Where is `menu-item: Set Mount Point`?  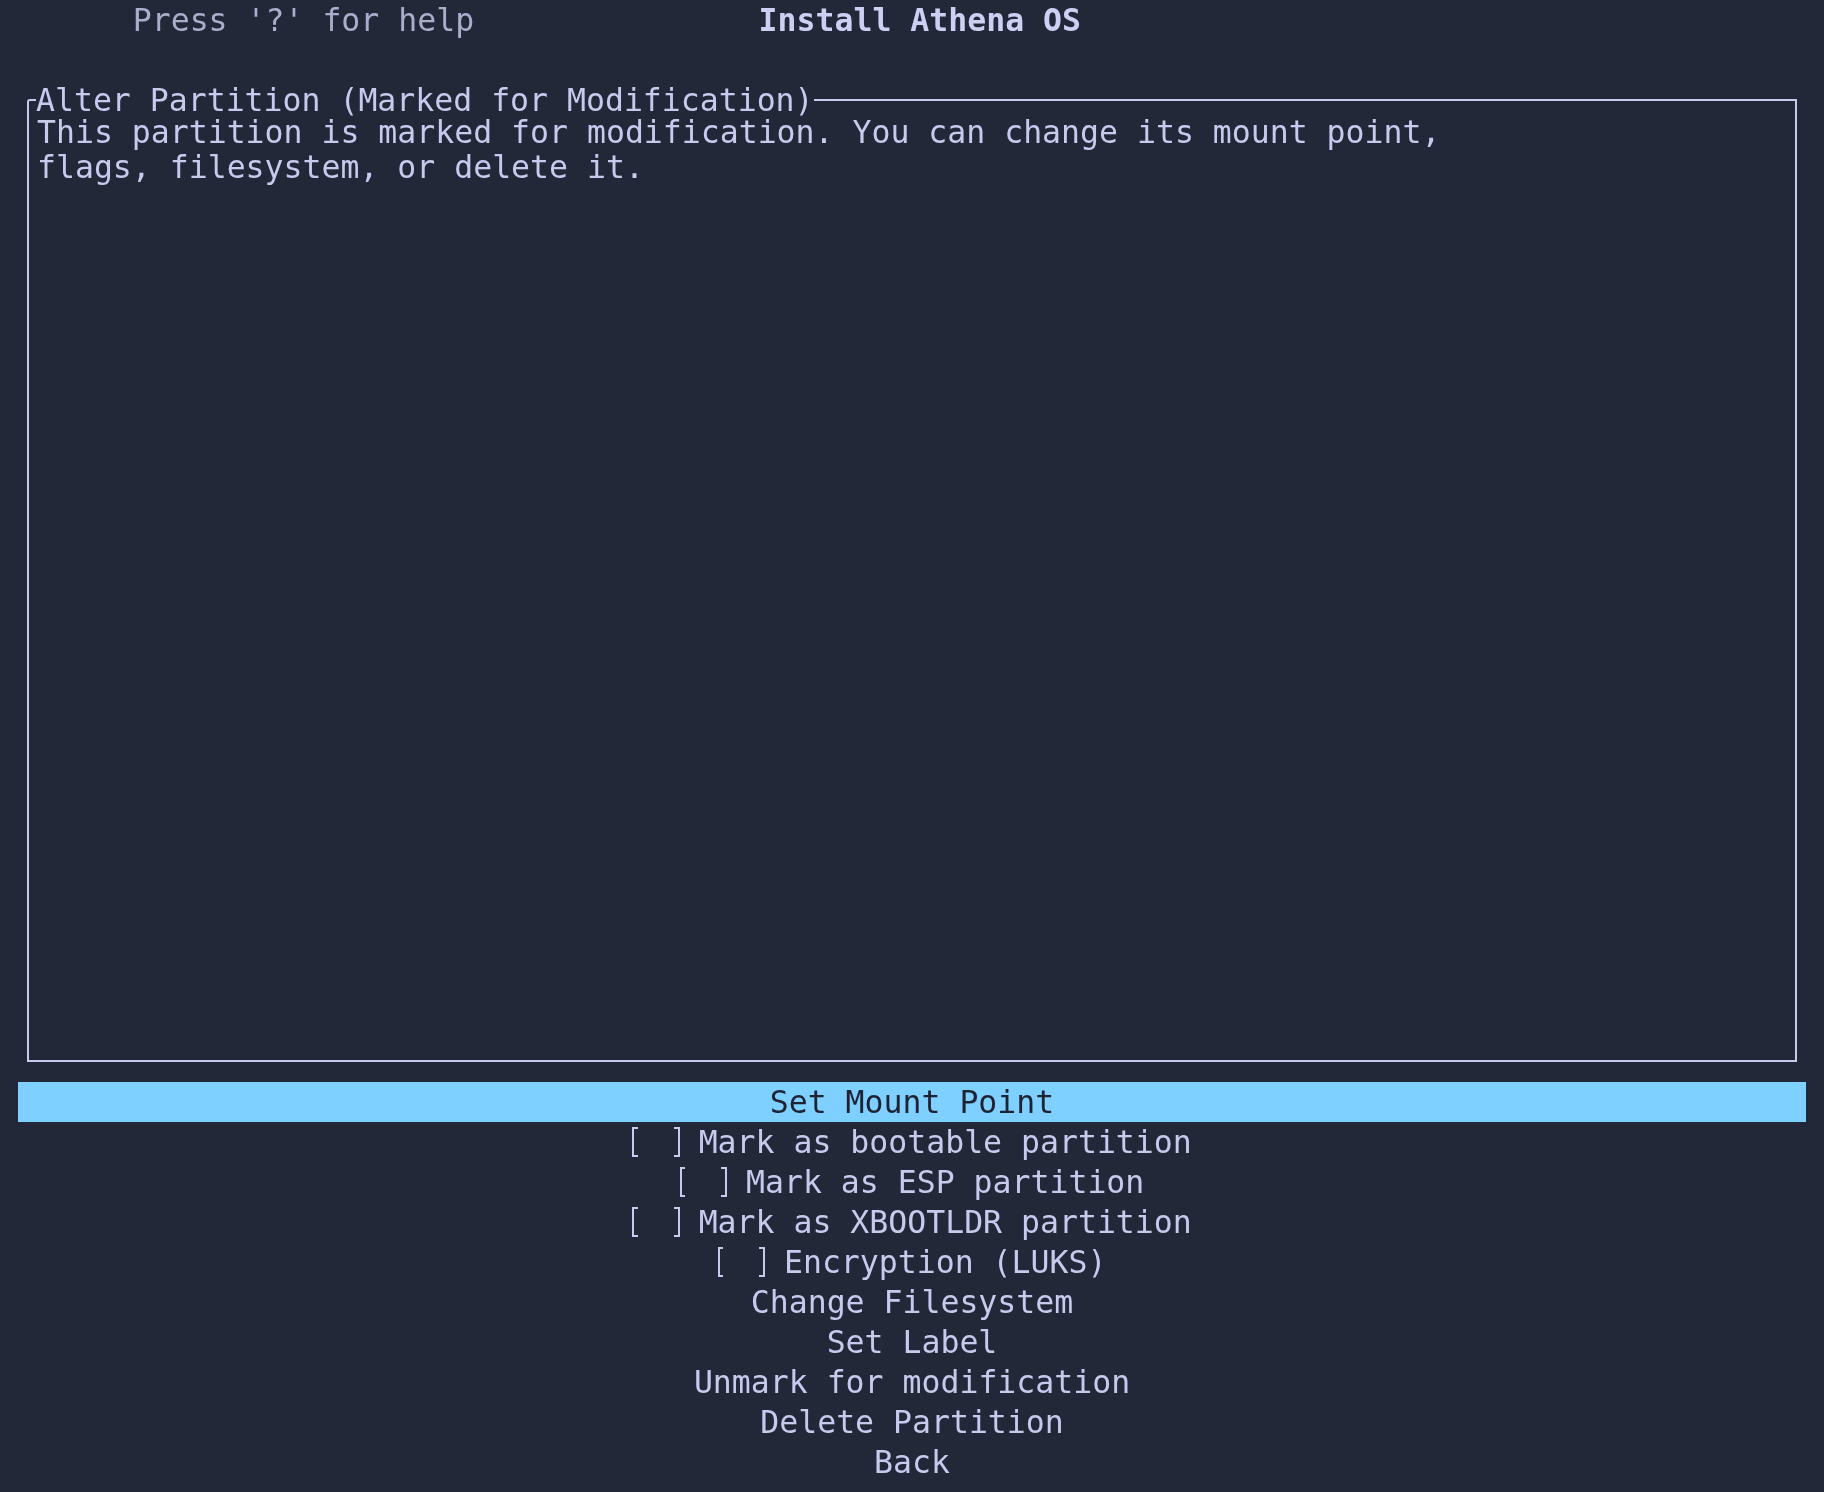
menu-item: Set Mount Point is located at coordinates (912, 1102).